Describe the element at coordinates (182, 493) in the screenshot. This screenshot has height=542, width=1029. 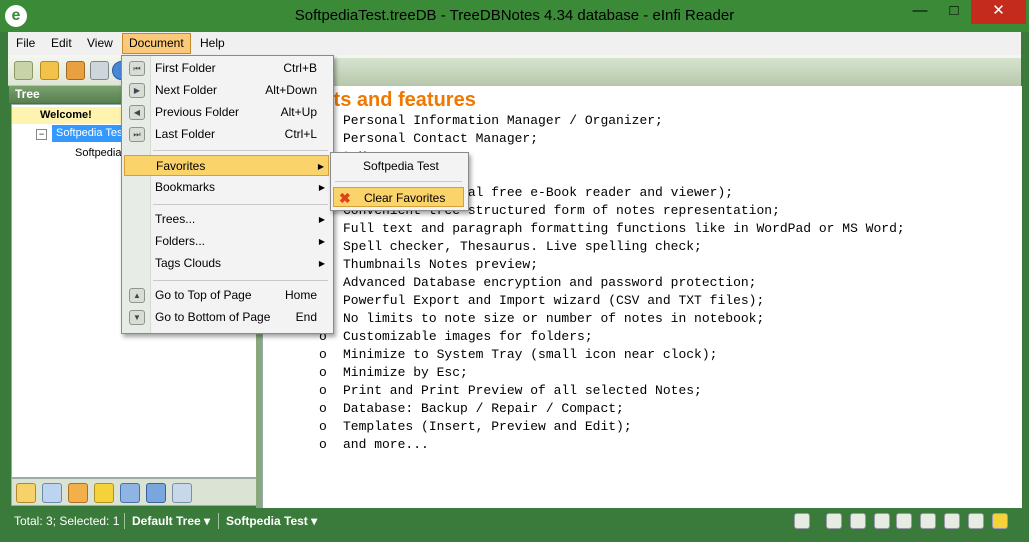
I see `cloud-icon` at that location.